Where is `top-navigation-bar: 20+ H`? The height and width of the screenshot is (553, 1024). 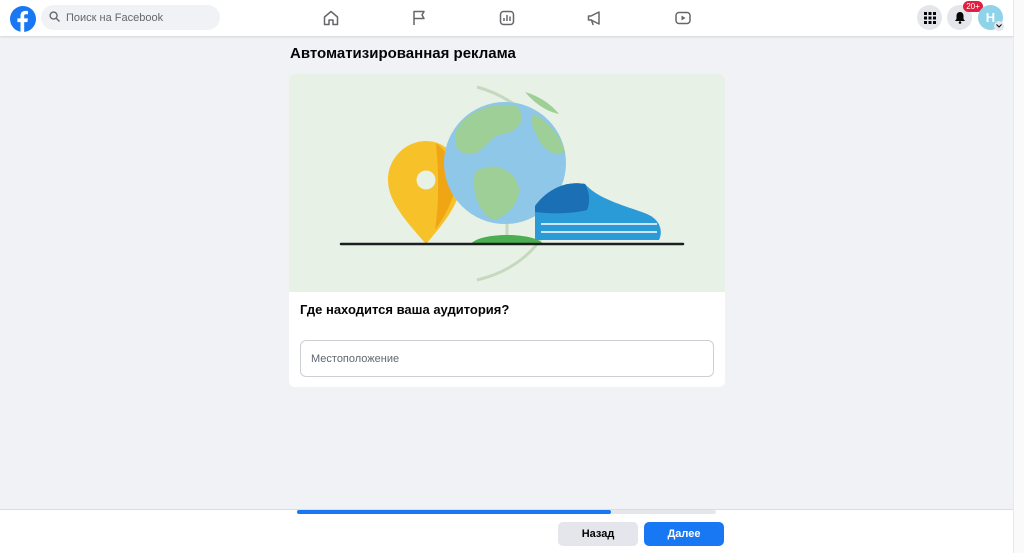
top-navigation-bar: 20+ H is located at coordinates (506, 18).